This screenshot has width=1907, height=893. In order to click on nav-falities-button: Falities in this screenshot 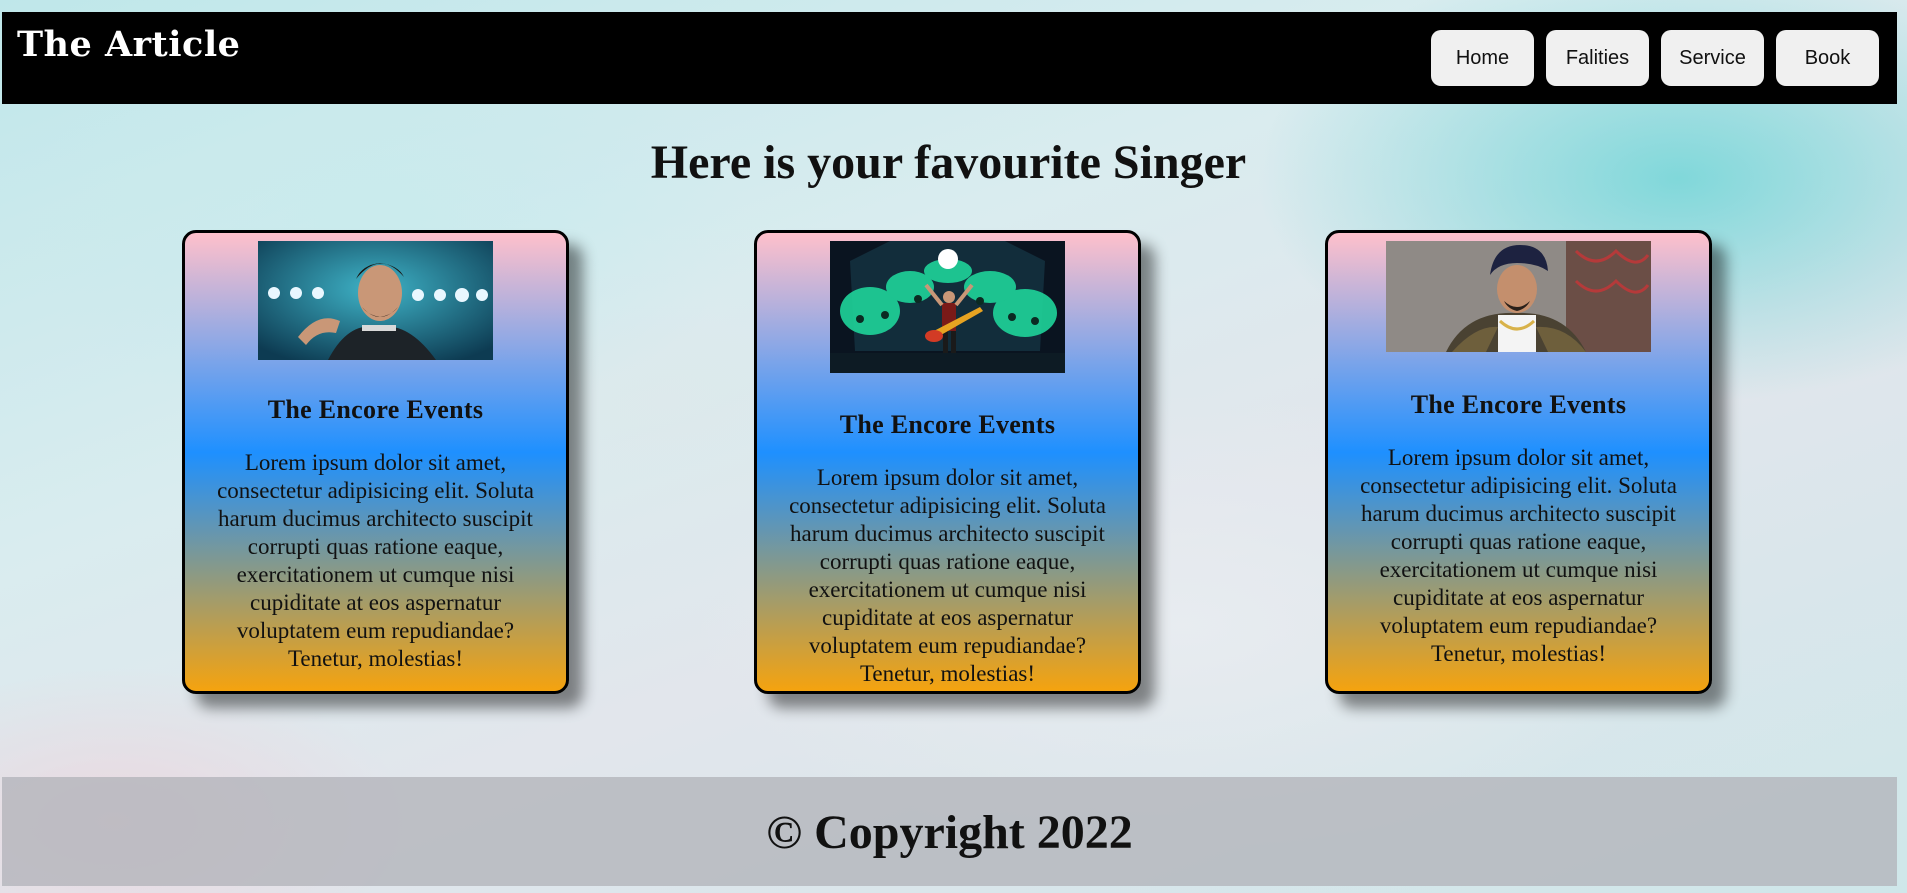, I will do `click(1597, 58)`.